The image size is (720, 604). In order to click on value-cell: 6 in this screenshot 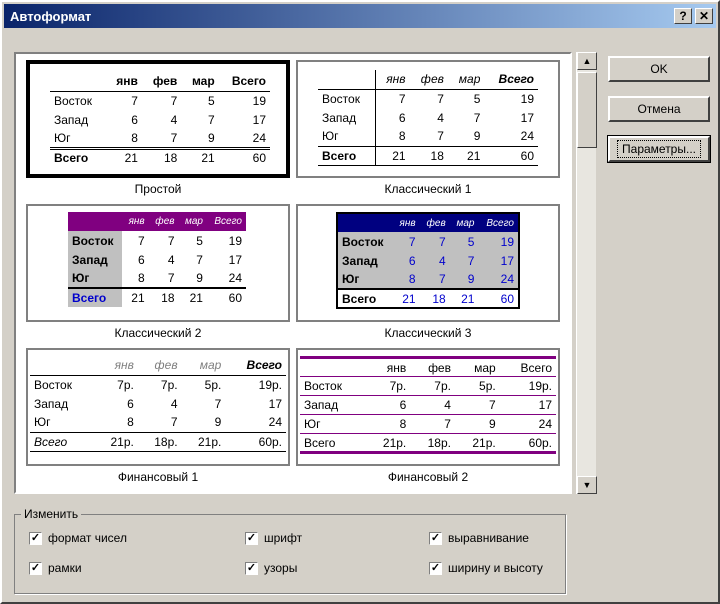, I will do `click(402, 117)`.